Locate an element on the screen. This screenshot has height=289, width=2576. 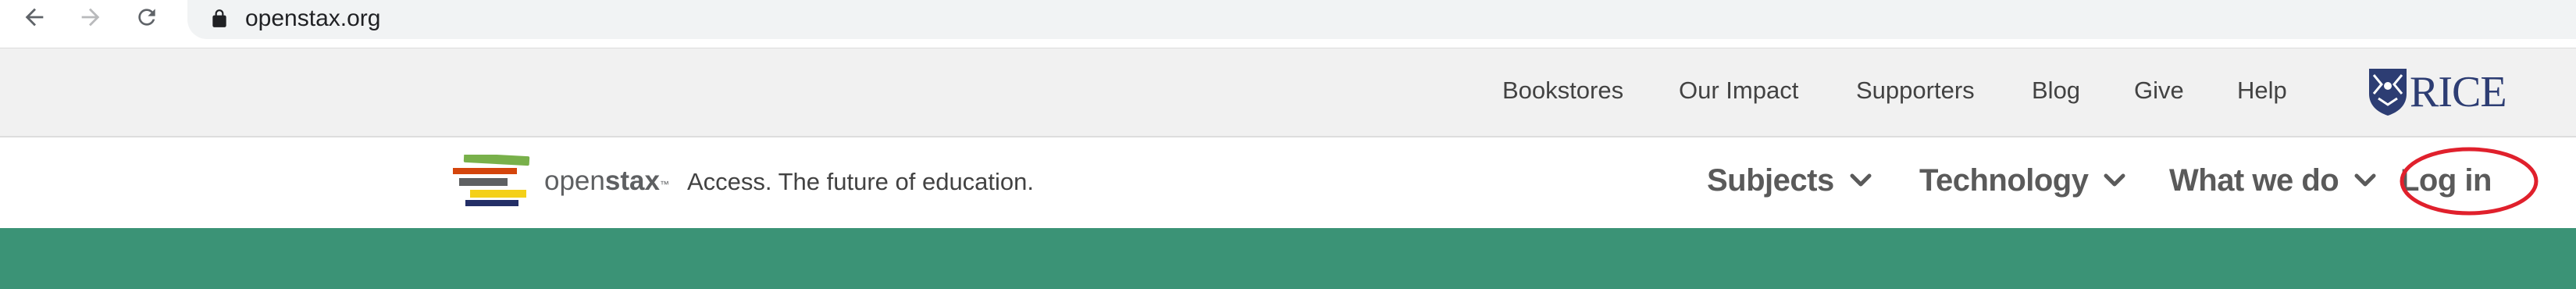
wordmark-stax: stax is located at coordinates (632, 181).